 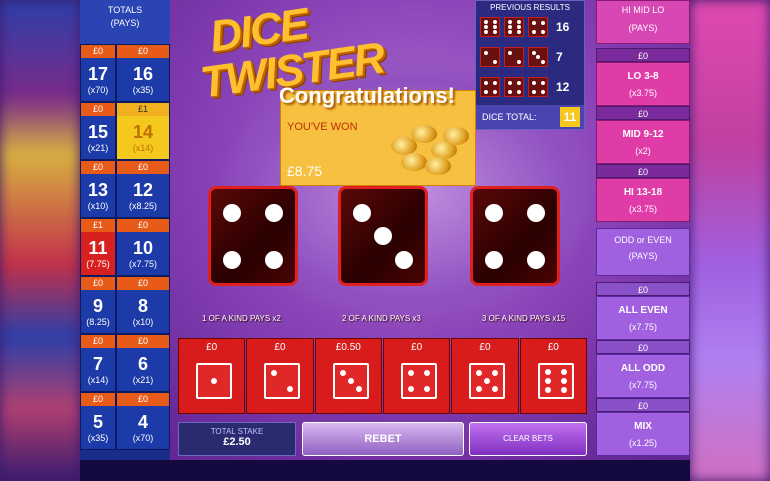 I want to click on total-bet-9: £0 9 (8.25), so click(x=98, y=305).